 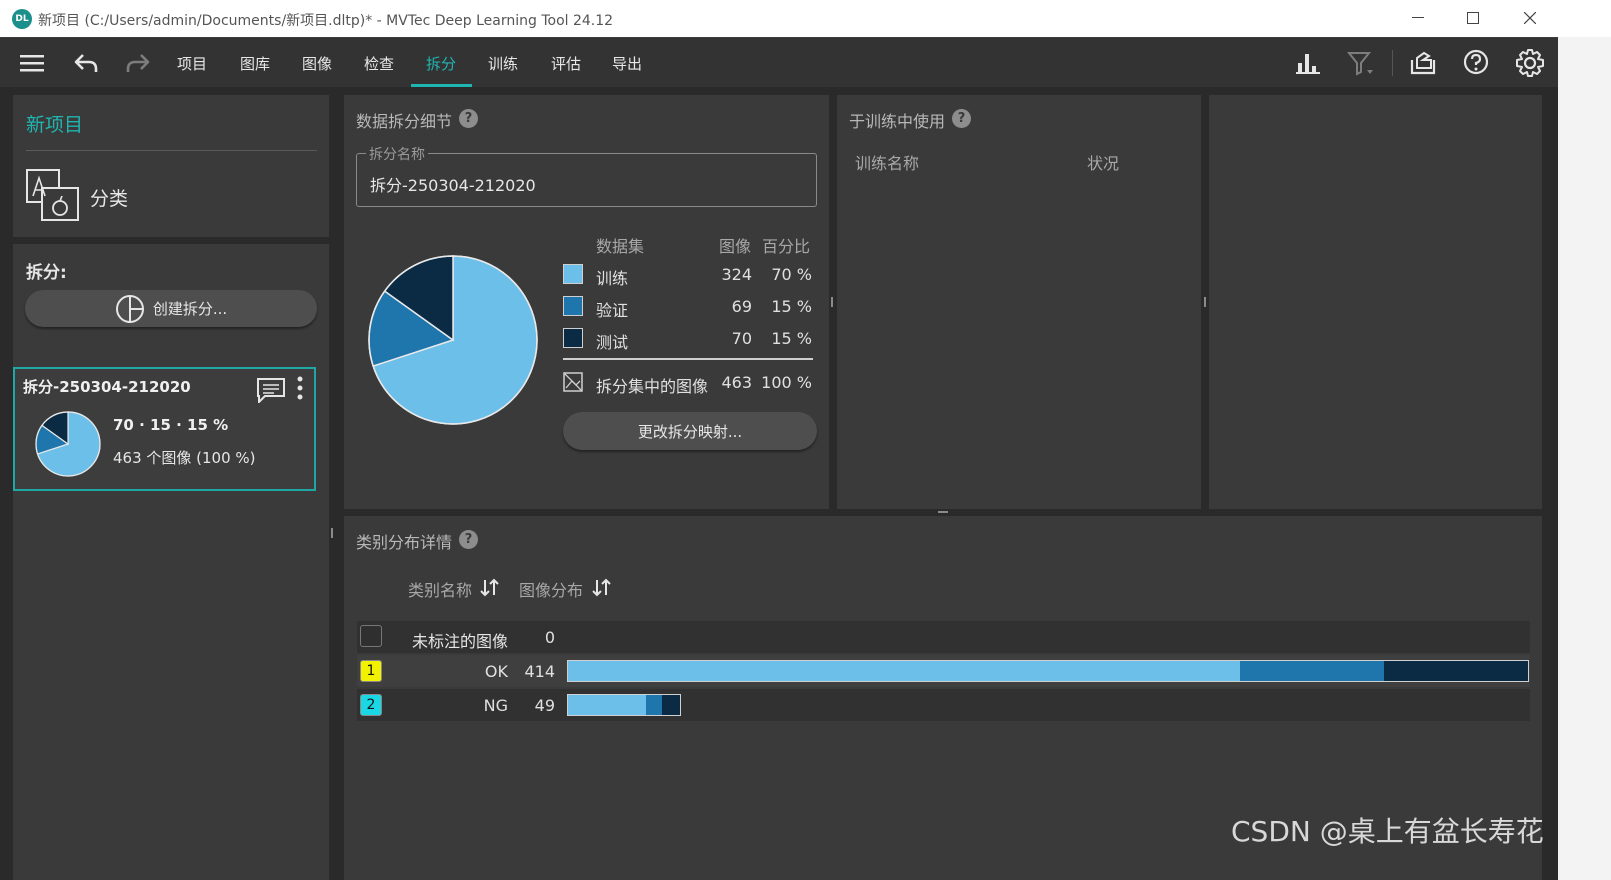 I want to click on minimize-button, so click(x=1418, y=18).